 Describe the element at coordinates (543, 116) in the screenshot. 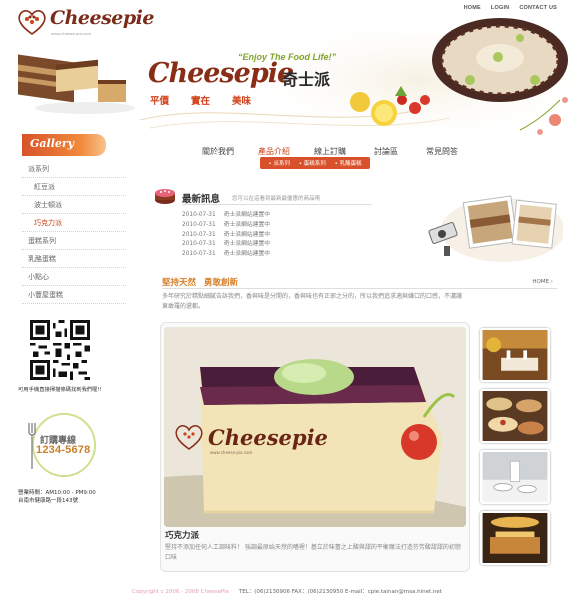

I see `flower-decoration` at that location.